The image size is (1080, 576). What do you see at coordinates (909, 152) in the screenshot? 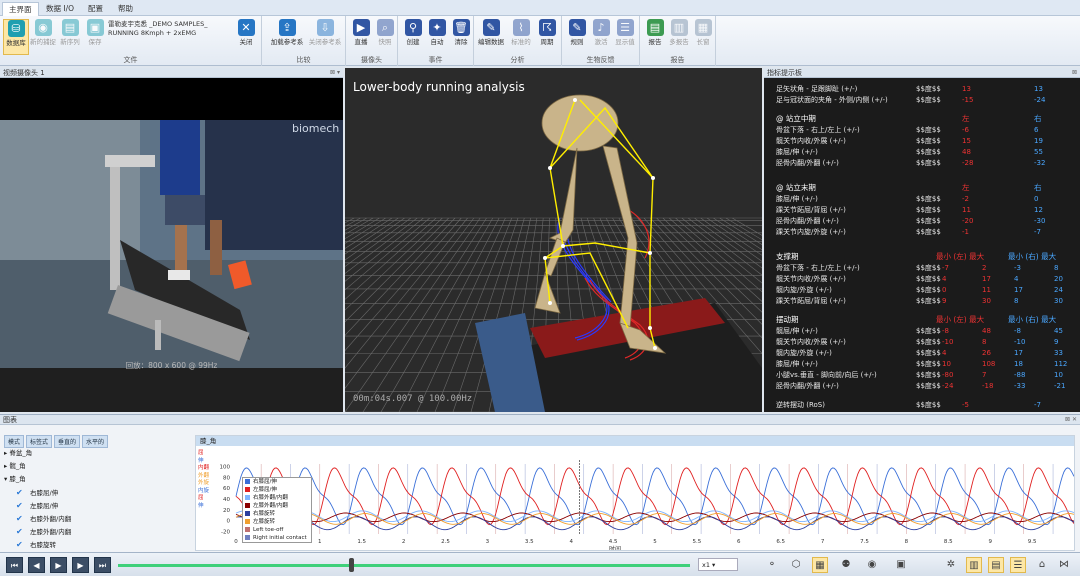
I see `metric-row: 膝屈/伸 (+/-) $$度$$ 48 55` at bounding box center [909, 152].